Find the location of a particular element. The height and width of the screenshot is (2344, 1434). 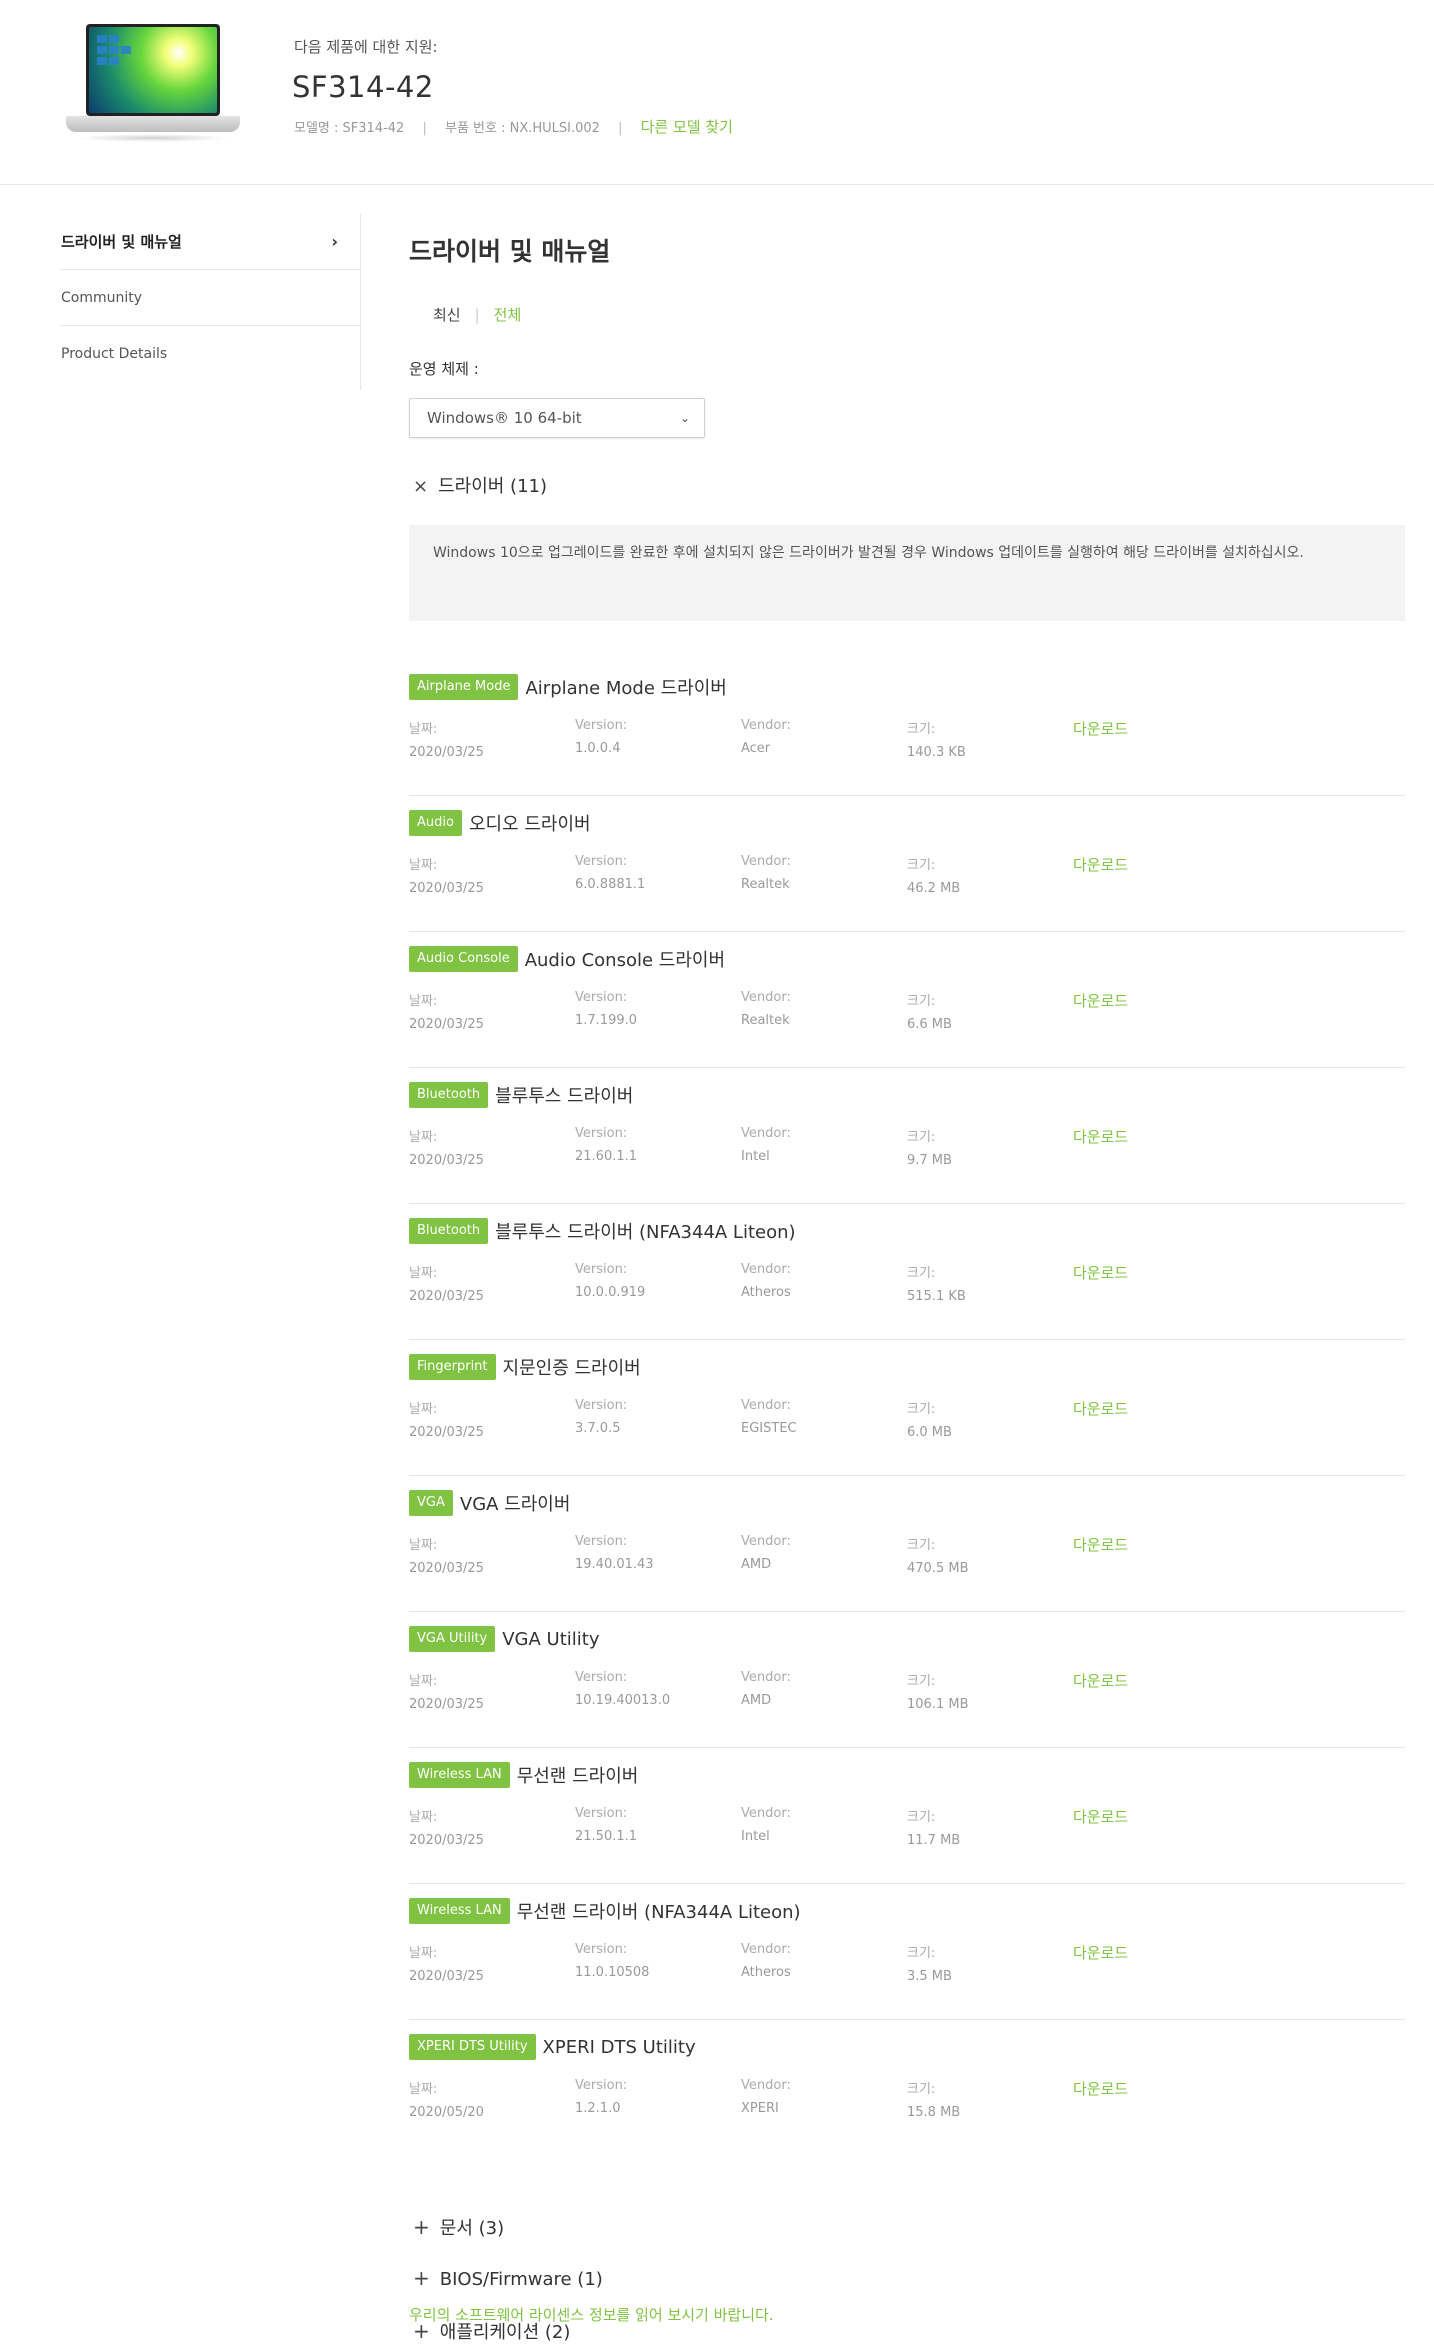

driver-title: Audio 오디오 드라이버 is located at coordinates (500, 823).